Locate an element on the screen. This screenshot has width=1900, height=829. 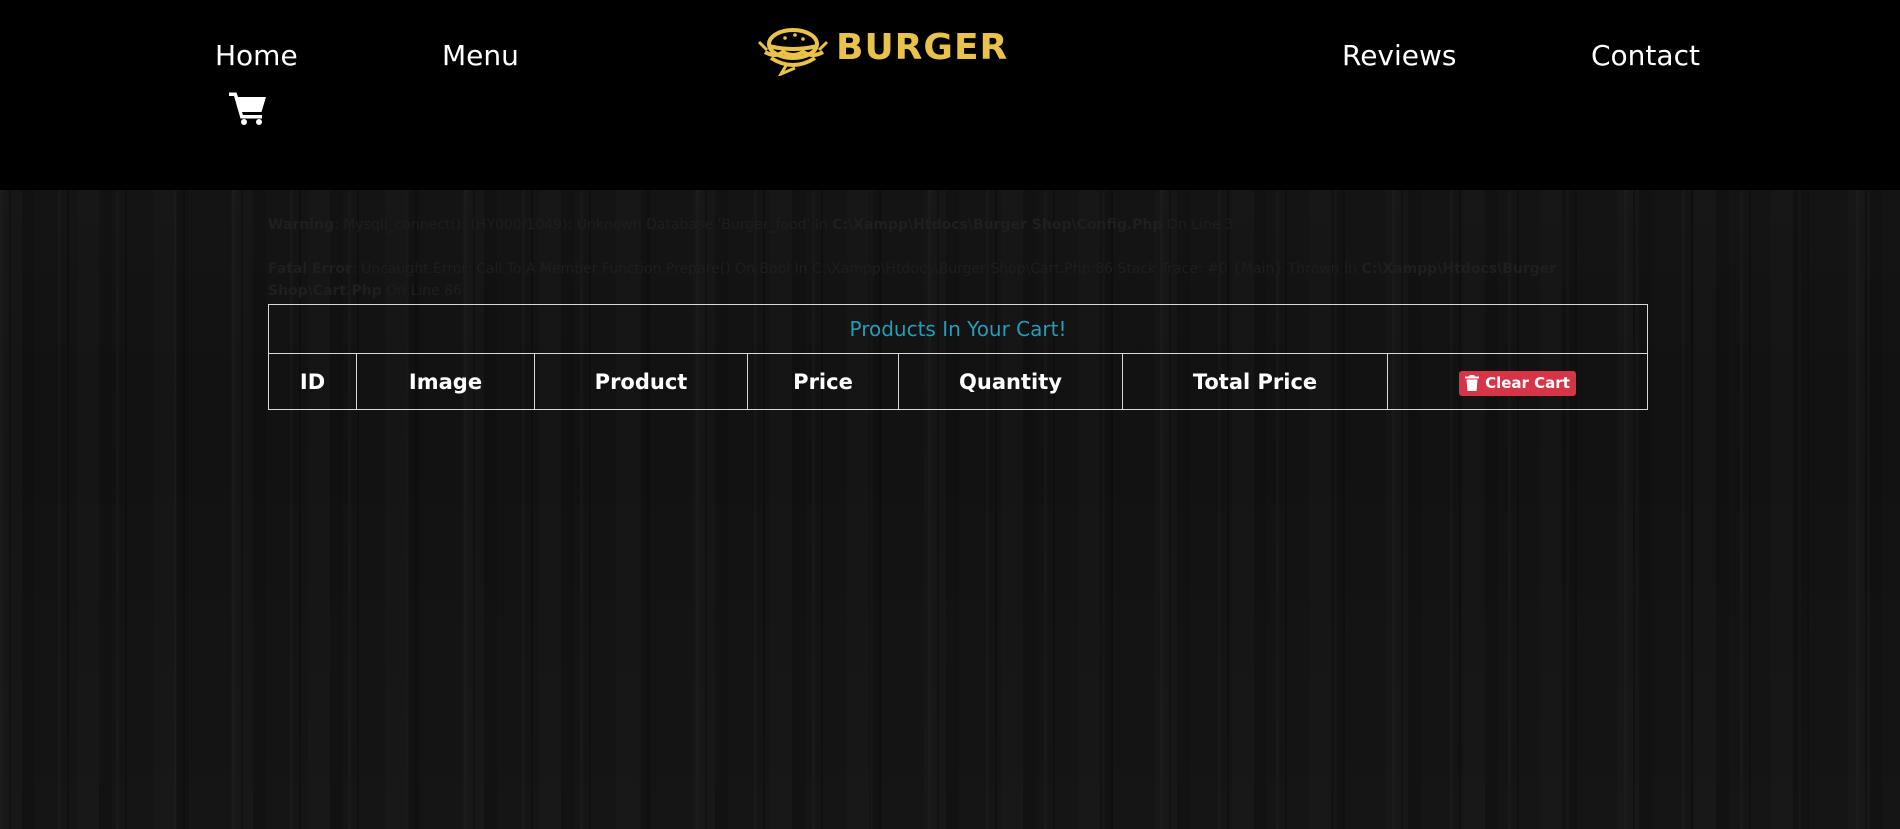
column-header-quantity: Quantity is located at coordinates (1010, 381).